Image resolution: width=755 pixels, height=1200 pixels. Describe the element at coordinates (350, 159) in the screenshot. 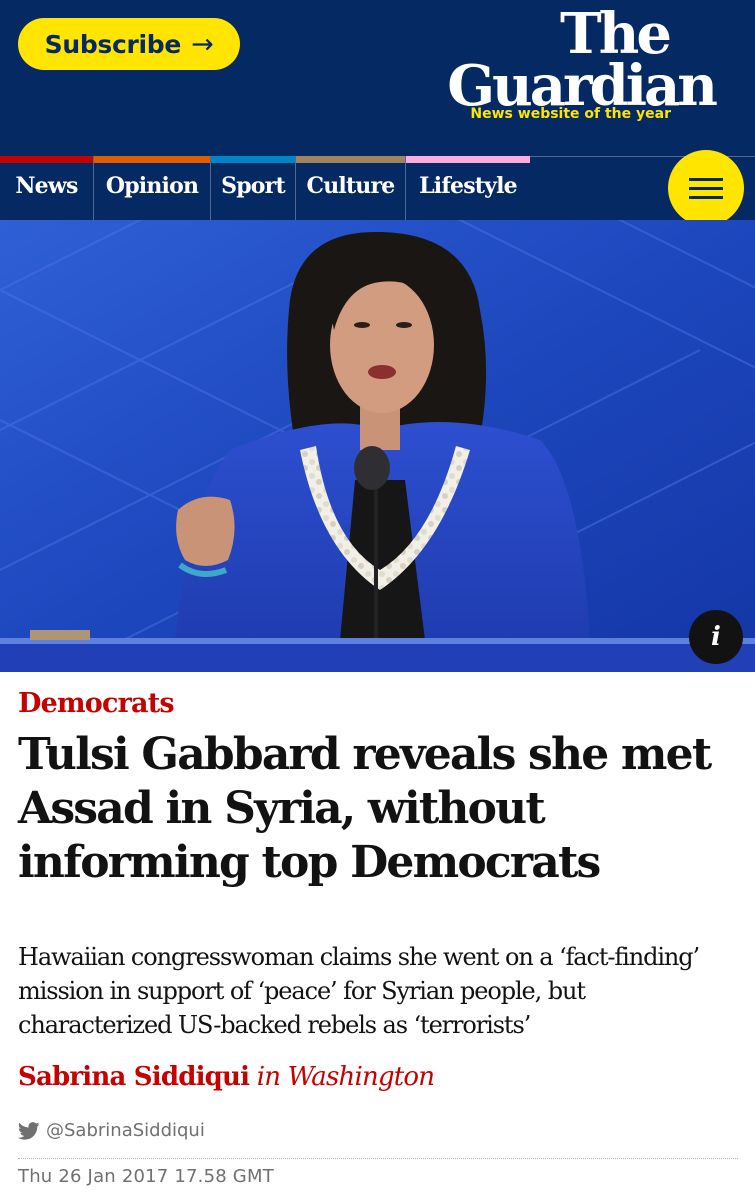

I see `nav-item-culture-bar` at that location.